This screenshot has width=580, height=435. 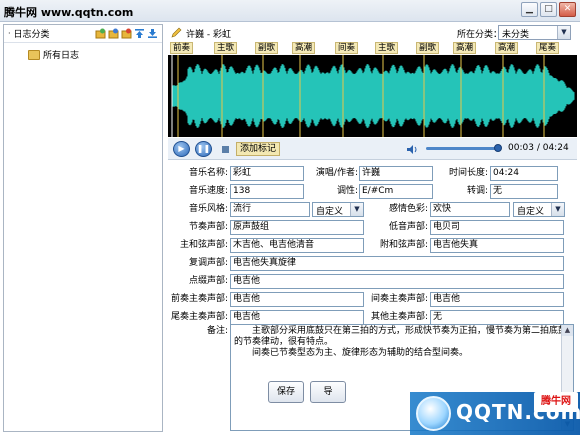 I want to click on style-select-value: 自定义, so click(x=330, y=212).